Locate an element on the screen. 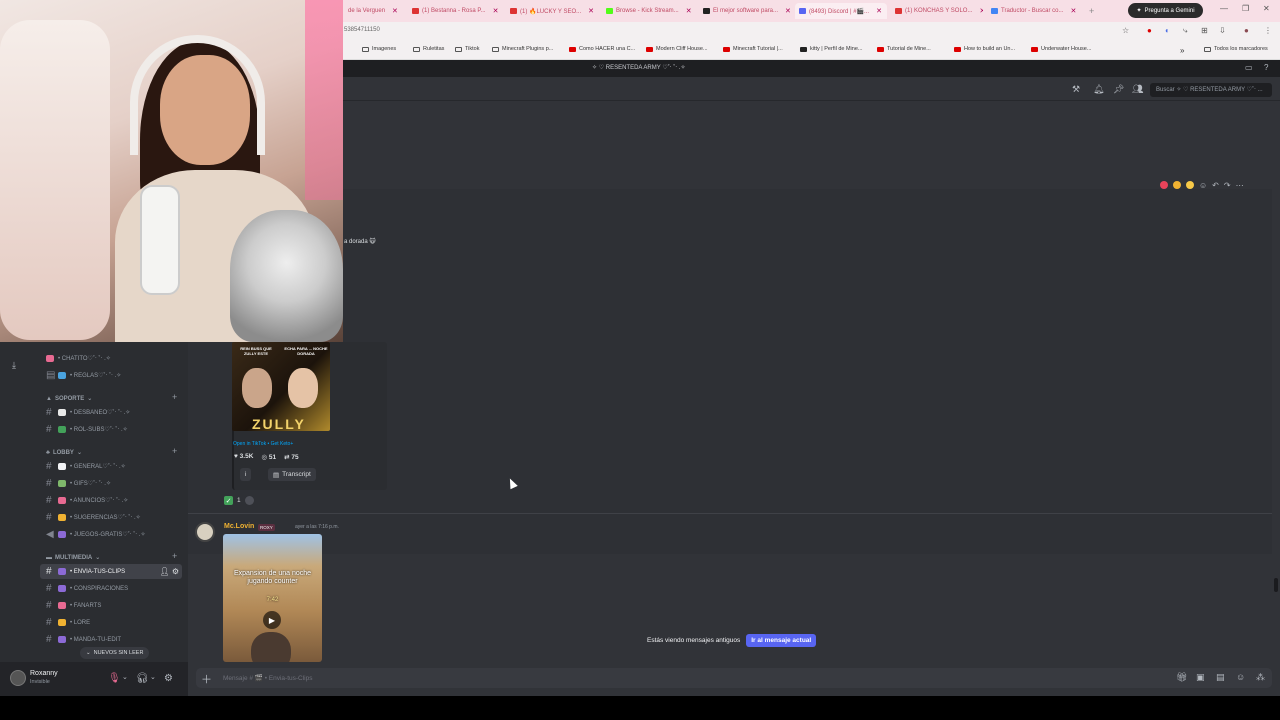 The width and height of the screenshot is (1280, 720). bell-icon: 🔔︎ is located at coordinates (1098, 89).